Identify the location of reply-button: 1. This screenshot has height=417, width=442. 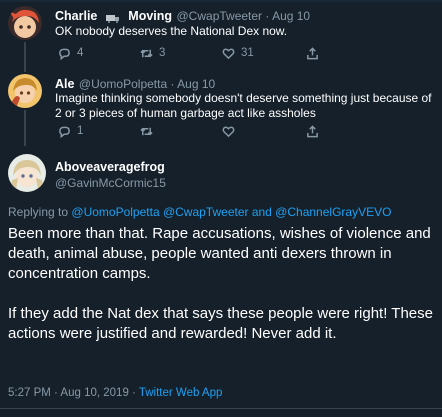
(70, 131).